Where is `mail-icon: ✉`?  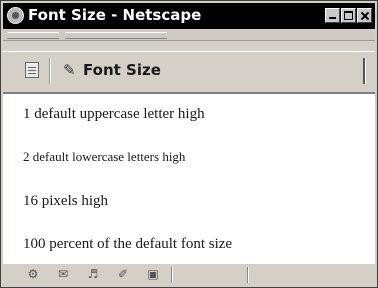
mail-icon: ✉ is located at coordinates (63, 274).